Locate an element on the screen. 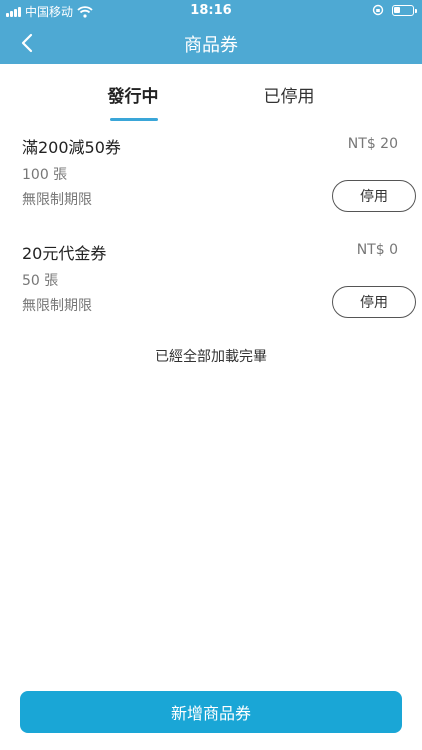 The image size is (422, 750). status-bar: 中国移动 18:16 is located at coordinates (211, 11).